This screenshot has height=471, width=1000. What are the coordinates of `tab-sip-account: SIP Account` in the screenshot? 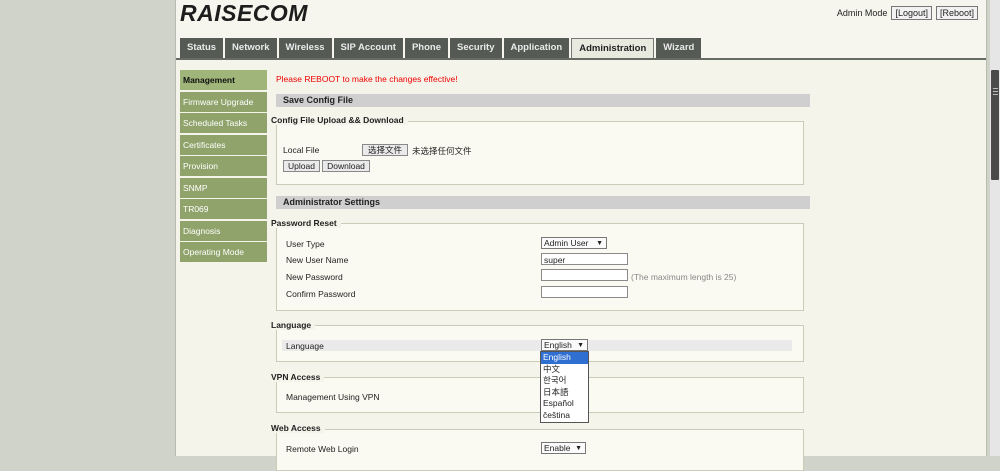 It's located at (368, 48).